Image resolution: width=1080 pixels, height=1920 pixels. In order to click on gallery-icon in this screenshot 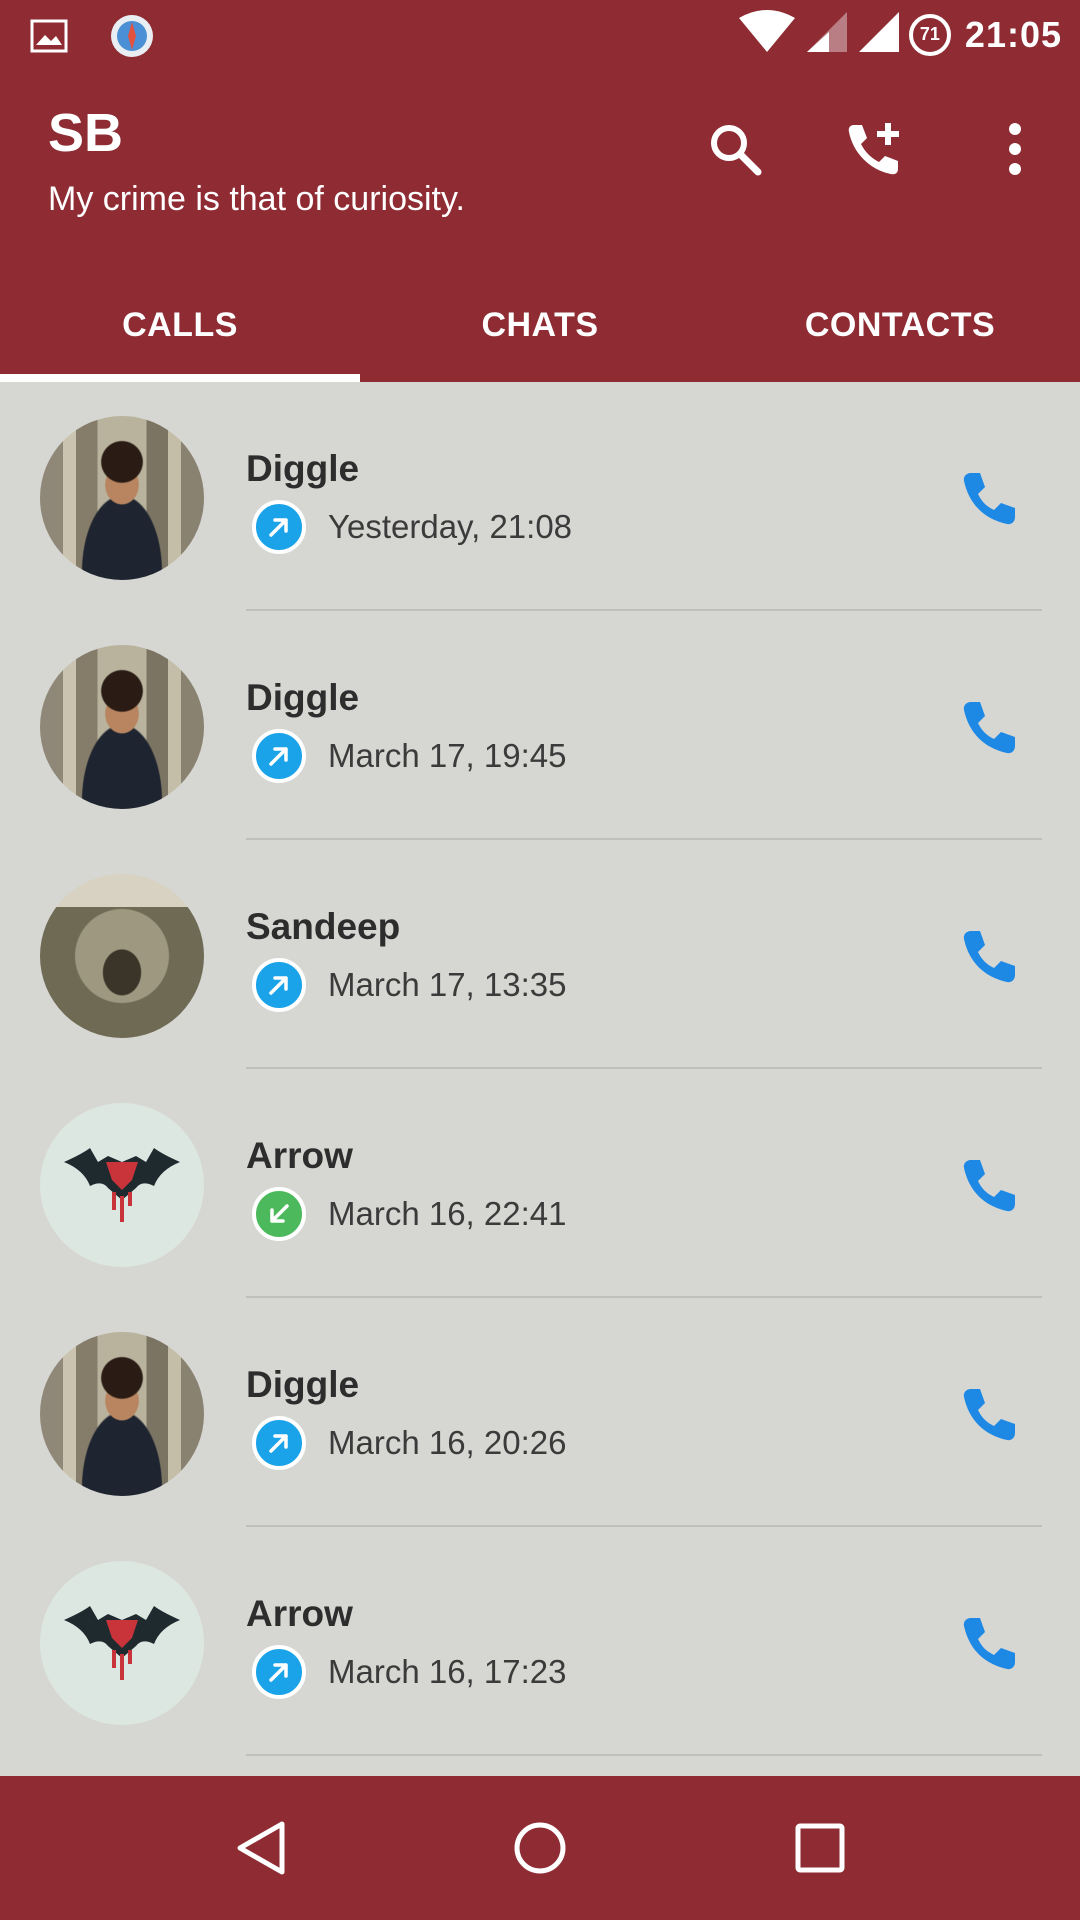, I will do `click(49, 38)`.